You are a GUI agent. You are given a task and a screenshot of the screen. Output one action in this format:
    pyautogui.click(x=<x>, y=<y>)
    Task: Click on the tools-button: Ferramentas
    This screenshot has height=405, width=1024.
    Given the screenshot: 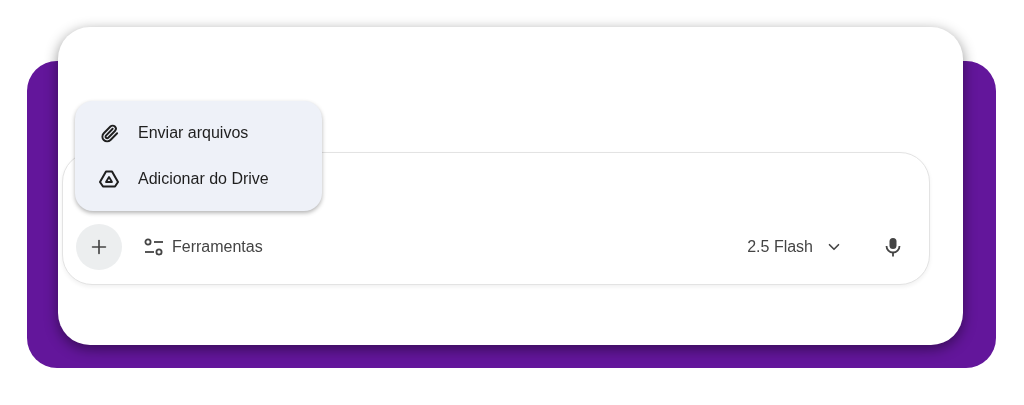 What is the action you would take?
    pyautogui.click(x=203, y=247)
    